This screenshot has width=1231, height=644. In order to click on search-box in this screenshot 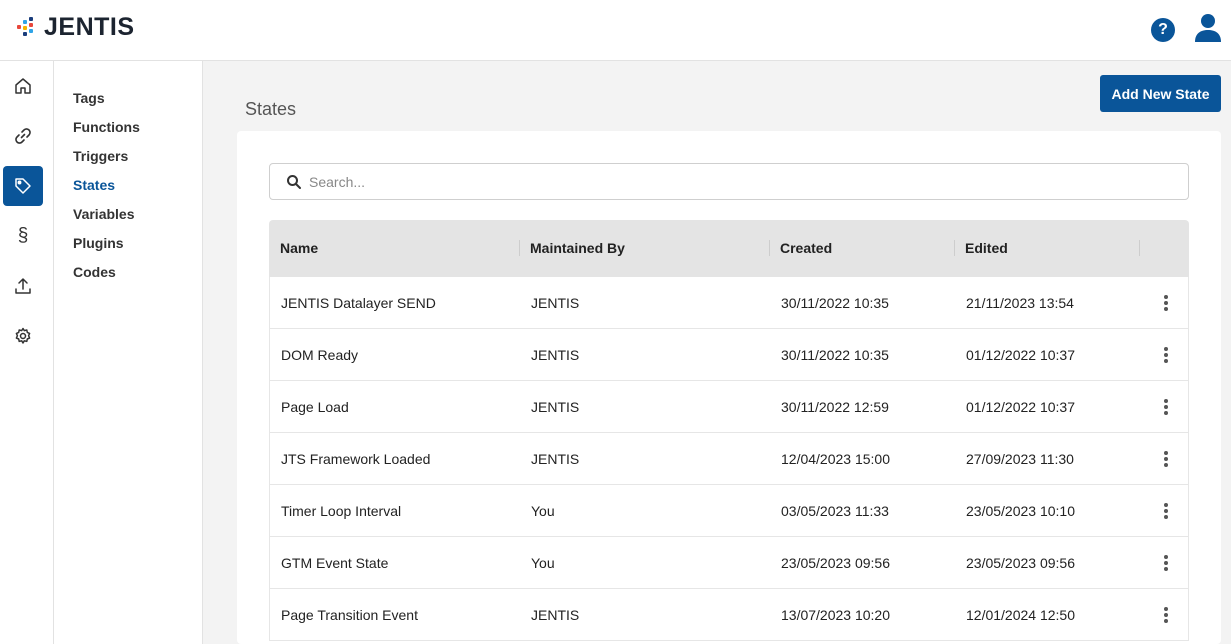, I will do `click(729, 181)`.